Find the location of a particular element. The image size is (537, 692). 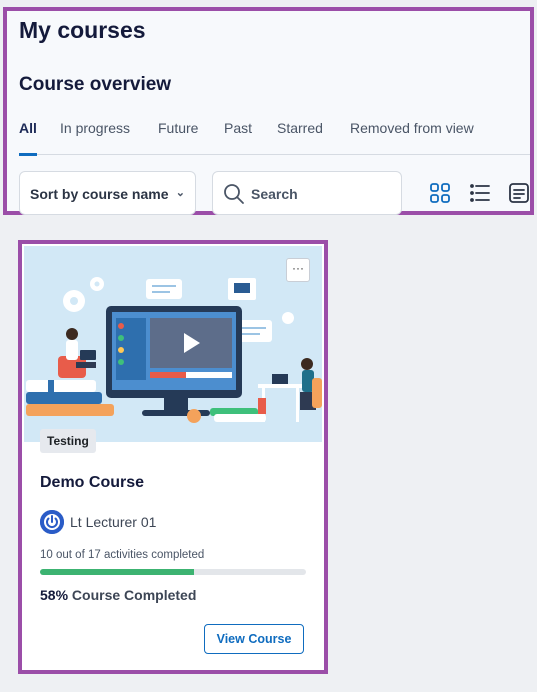

chevron-down-icon: ⌄ is located at coordinates (180, 193).